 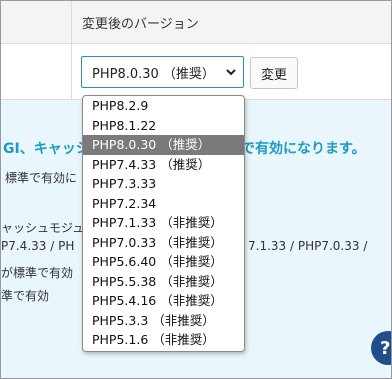 I want to click on dropdown-option: PHP7.1.33 （非推奨）, so click(x=163, y=223).